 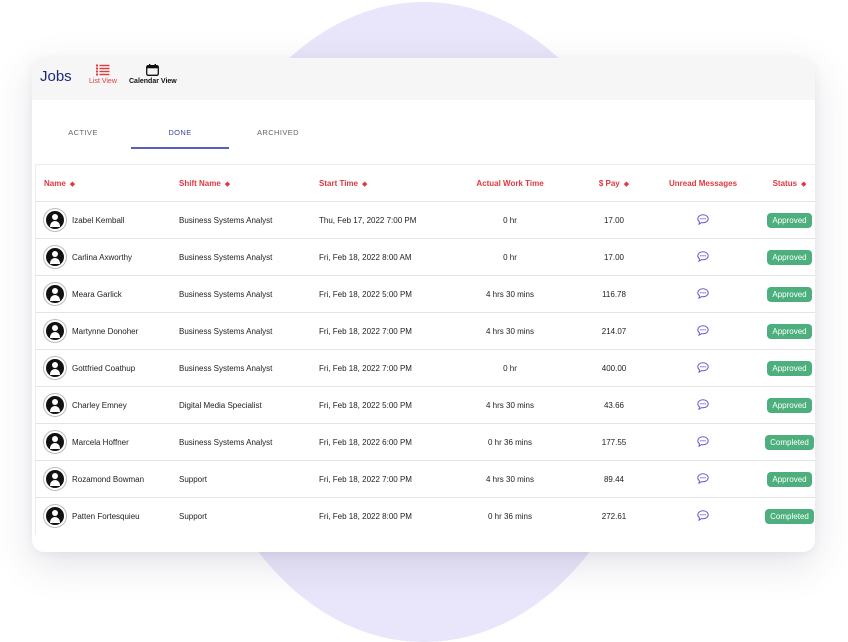 What do you see at coordinates (56, 76) in the screenshot?
I see `page-title: Jobs` at bounding box center [56, 76].